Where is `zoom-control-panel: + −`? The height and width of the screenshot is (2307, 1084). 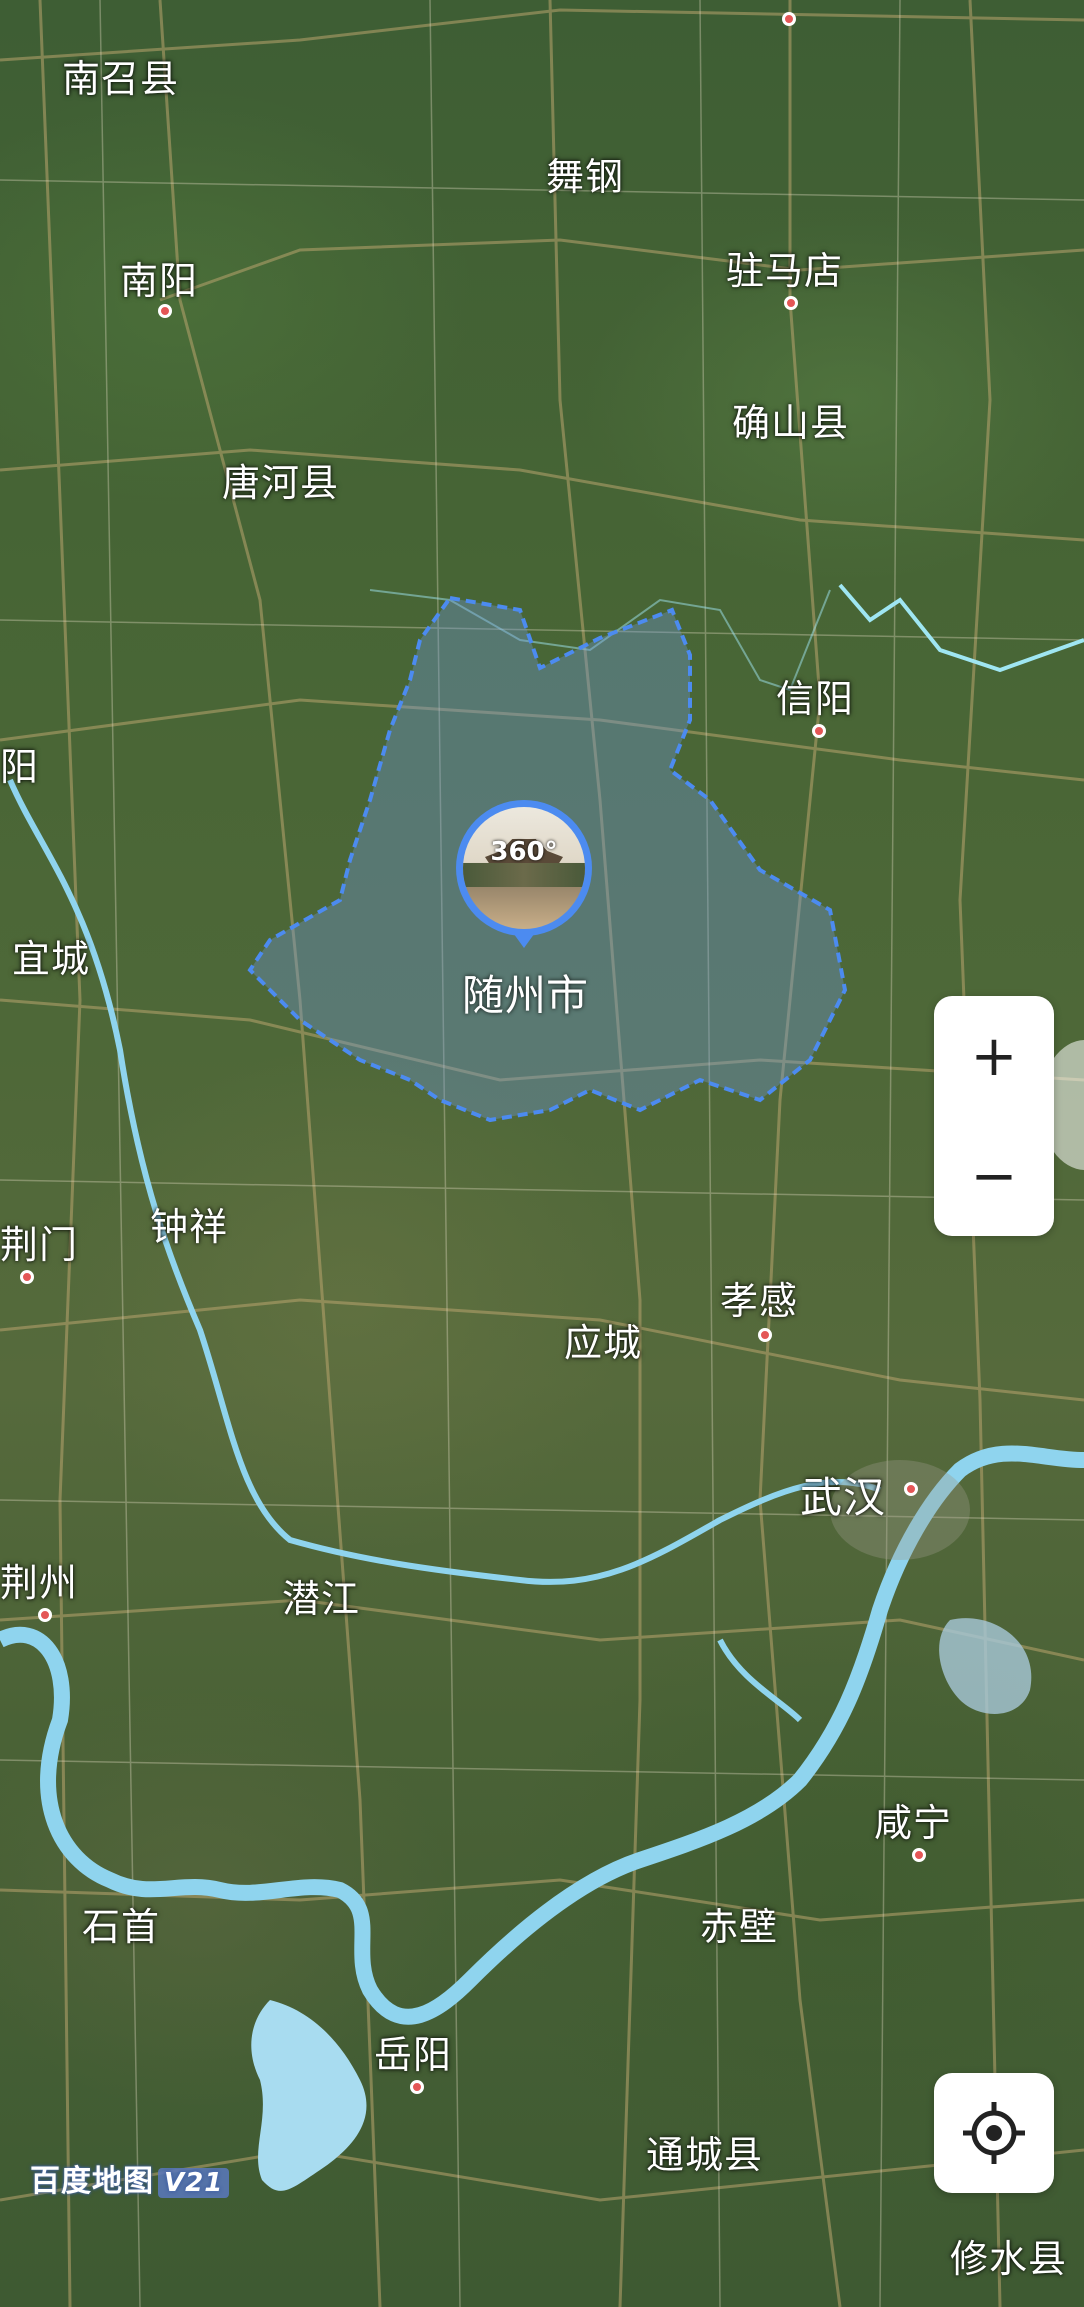 zoom-control-panel: + − is located at coordinates (994, 1116).